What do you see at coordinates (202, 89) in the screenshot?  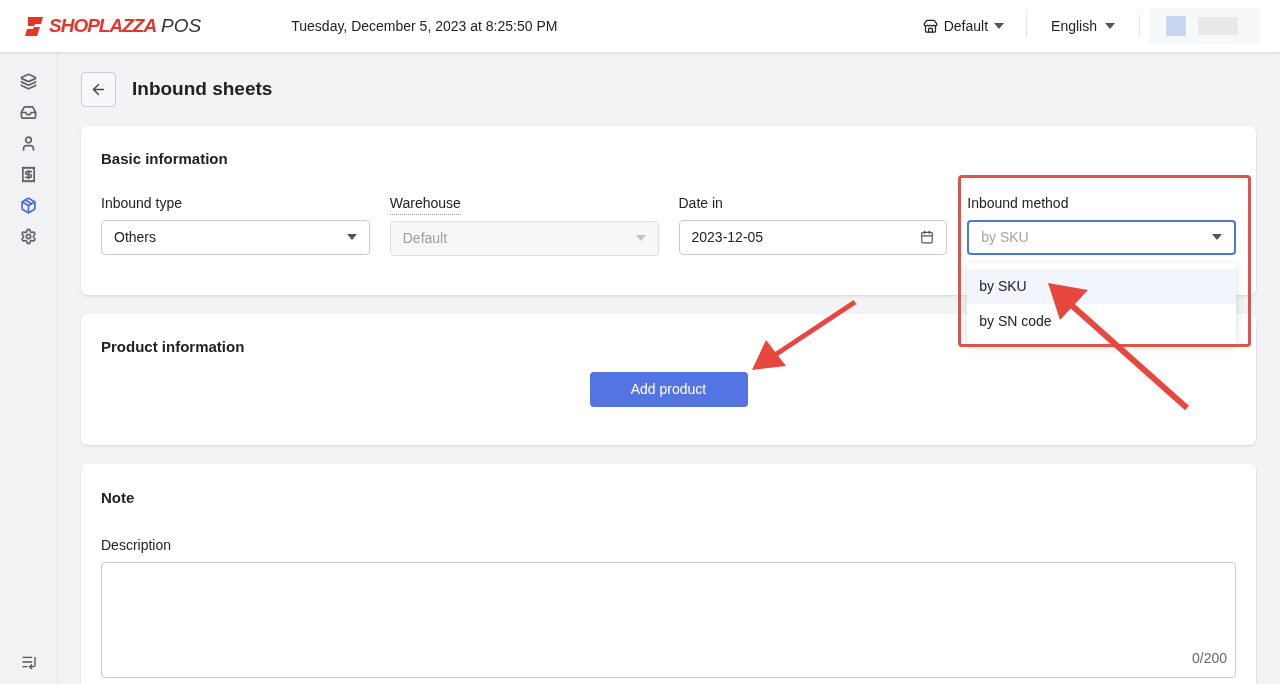 I see `page-title: Inbound sheets` at bounding box center [202, 89].